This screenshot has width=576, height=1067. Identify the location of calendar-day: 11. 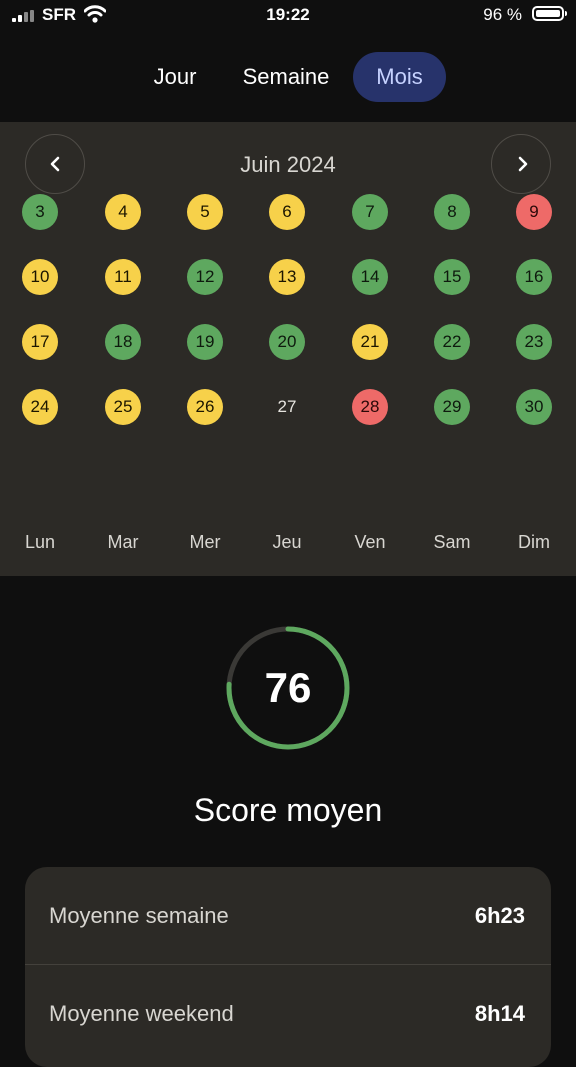
(123, 277).